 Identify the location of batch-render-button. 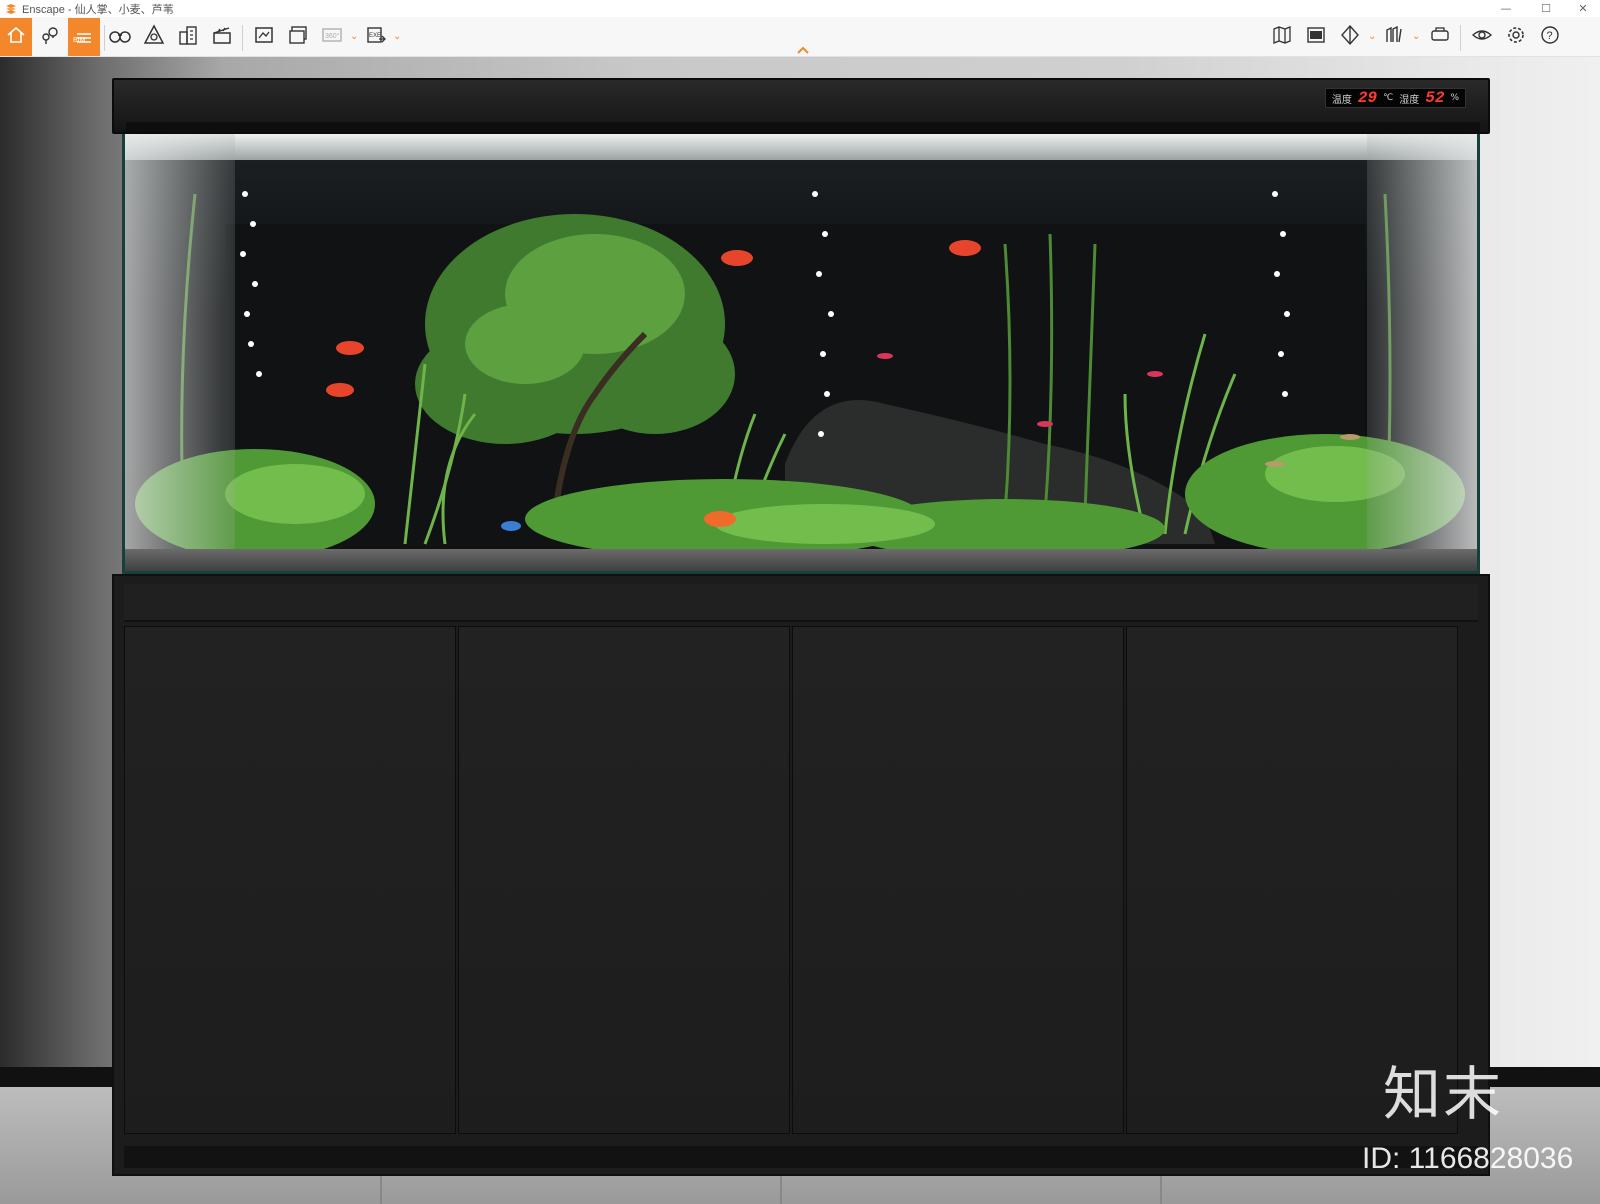
(298, 37).